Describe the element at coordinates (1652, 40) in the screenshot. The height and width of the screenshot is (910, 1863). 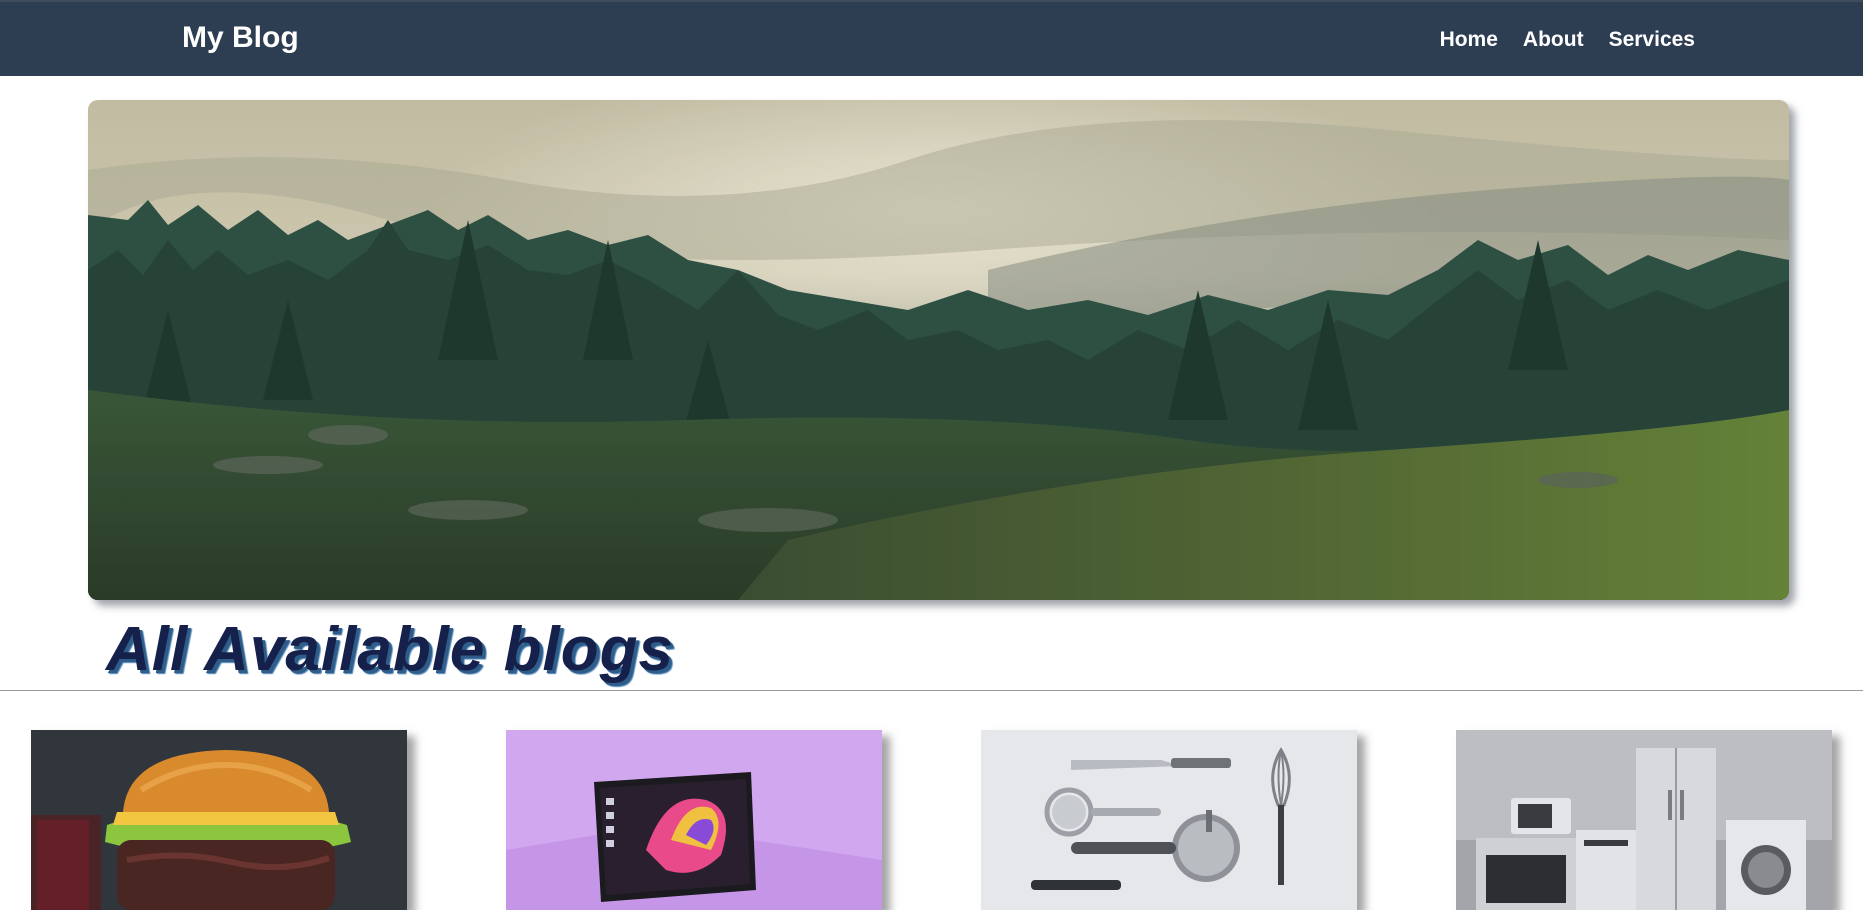
I see `nav-link-services: Services` at that location.